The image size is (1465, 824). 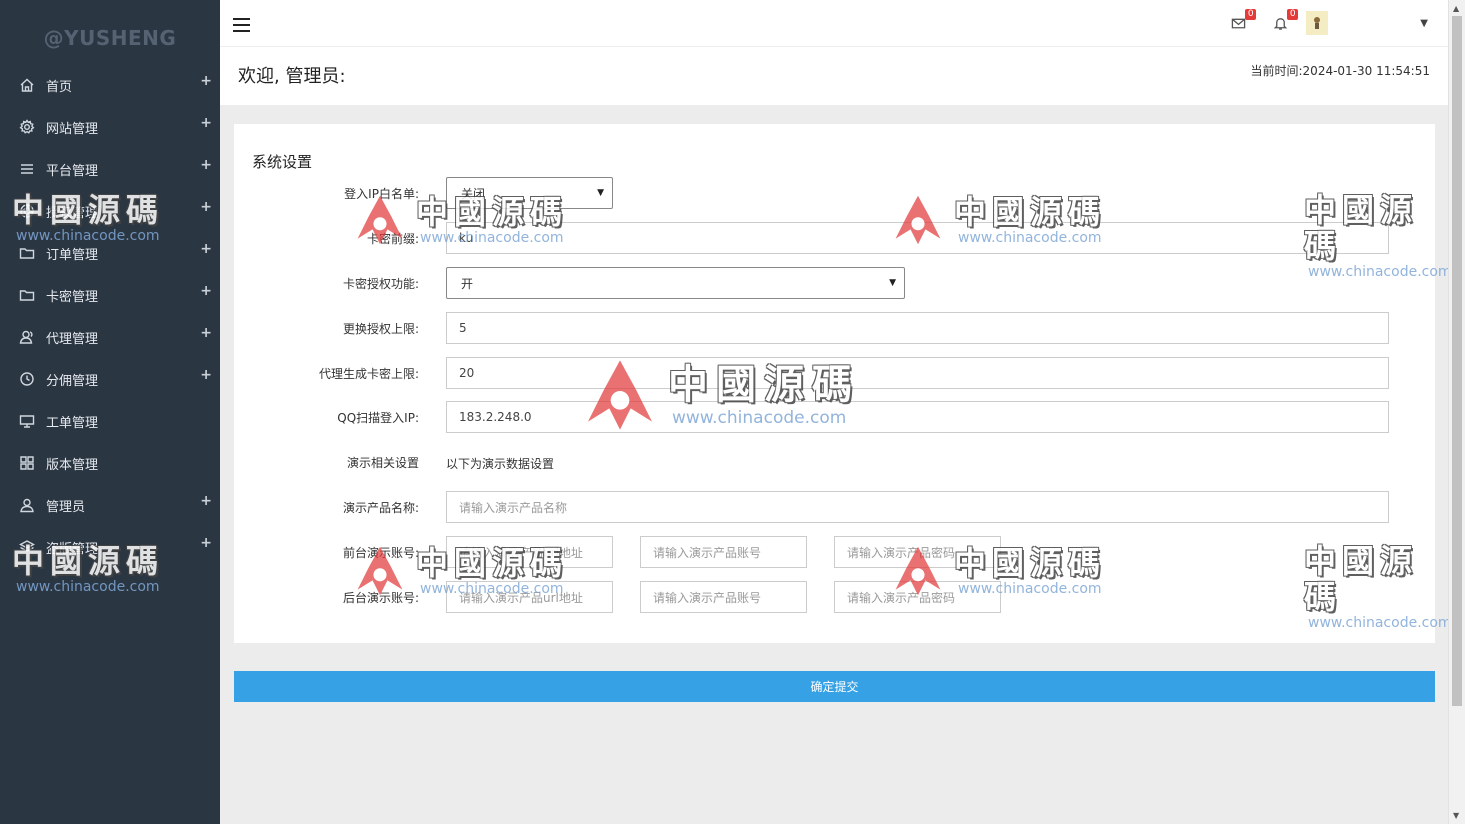 I want to click on field-label: 更换授权上限:, so click(x=380, y=328).